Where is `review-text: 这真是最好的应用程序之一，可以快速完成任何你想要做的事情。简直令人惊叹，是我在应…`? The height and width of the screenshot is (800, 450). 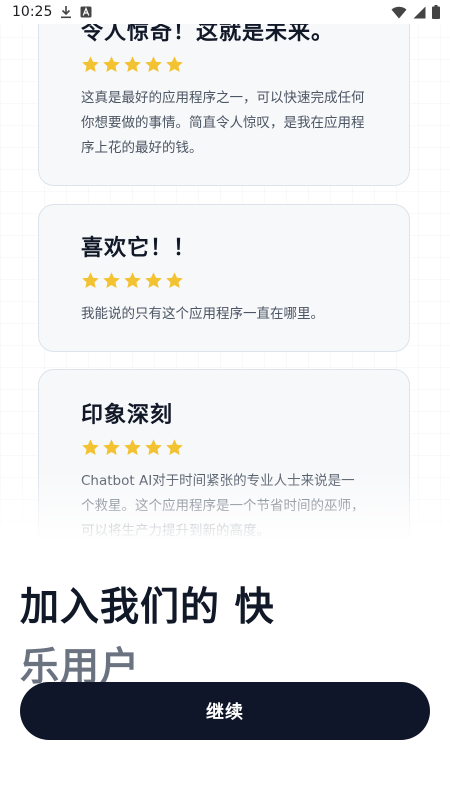
review-text: 这真是最好的应用程序之一，可以快速完成任何你想要做的事情。简直令人惊叹，是我在应… is located at coordinates (223, 123).